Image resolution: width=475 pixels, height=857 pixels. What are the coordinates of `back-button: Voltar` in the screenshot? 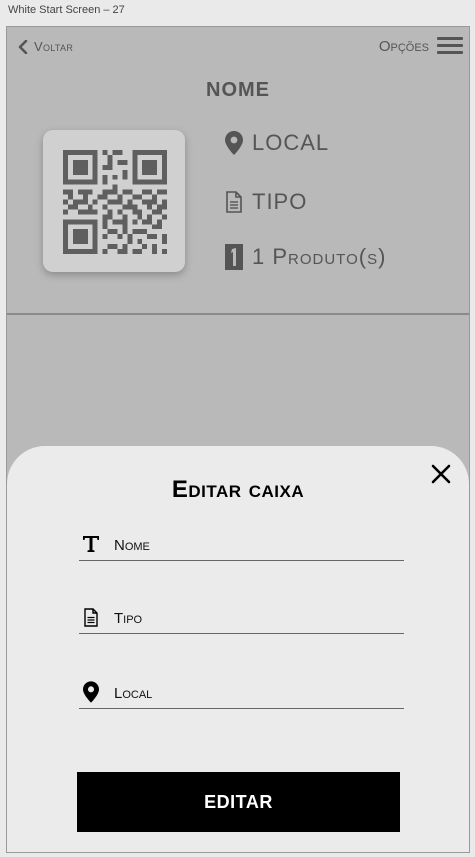 It's located at (45, 46).